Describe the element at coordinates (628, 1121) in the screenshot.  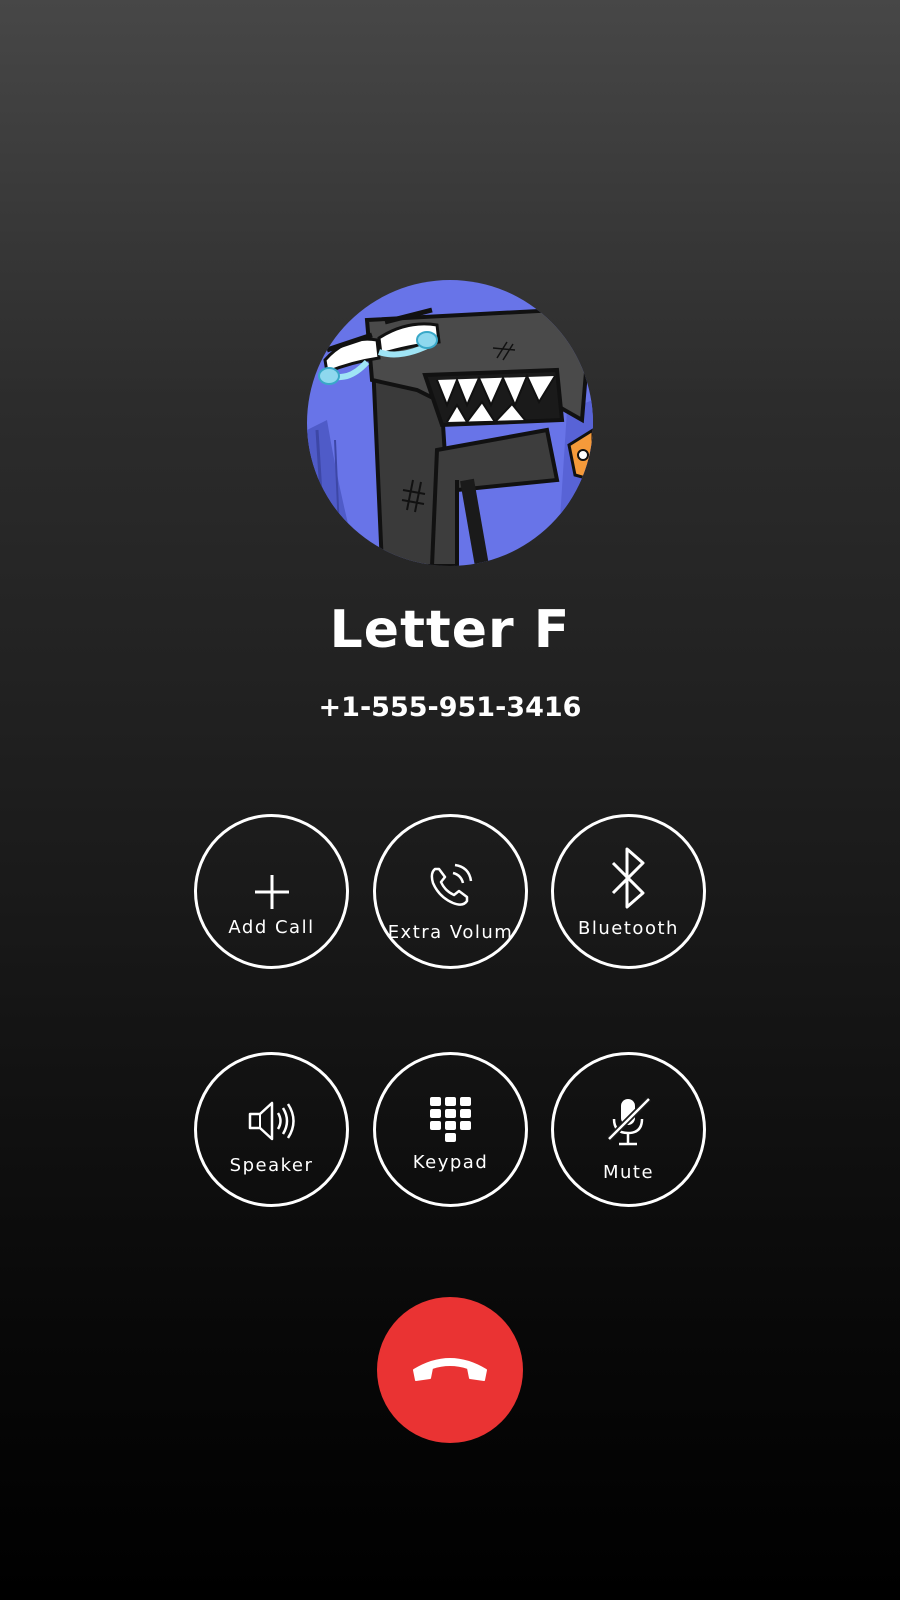
I see `microphone-muted-icon` at that location.